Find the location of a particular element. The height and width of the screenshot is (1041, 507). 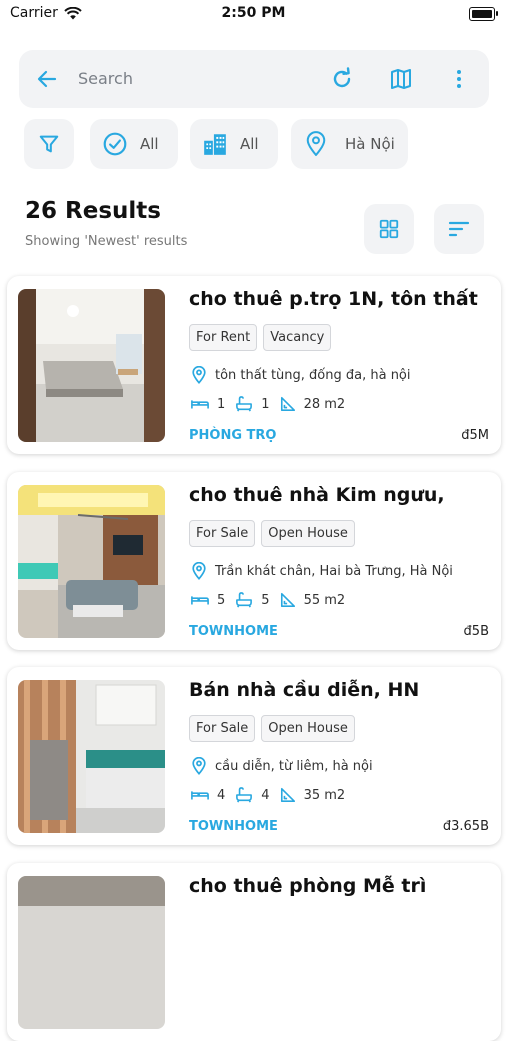

check-circle-icon is located at coordinates (115, 144).